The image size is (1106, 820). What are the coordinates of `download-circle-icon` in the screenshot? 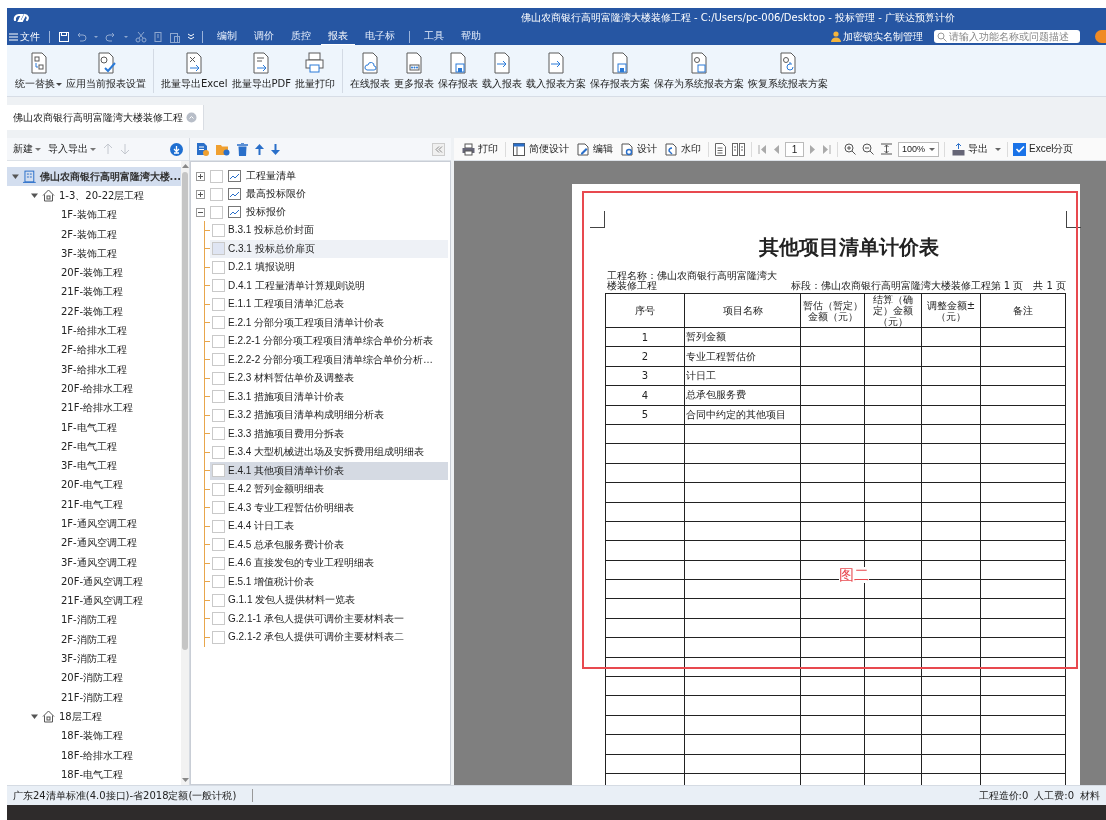 It's located at (176, 149).